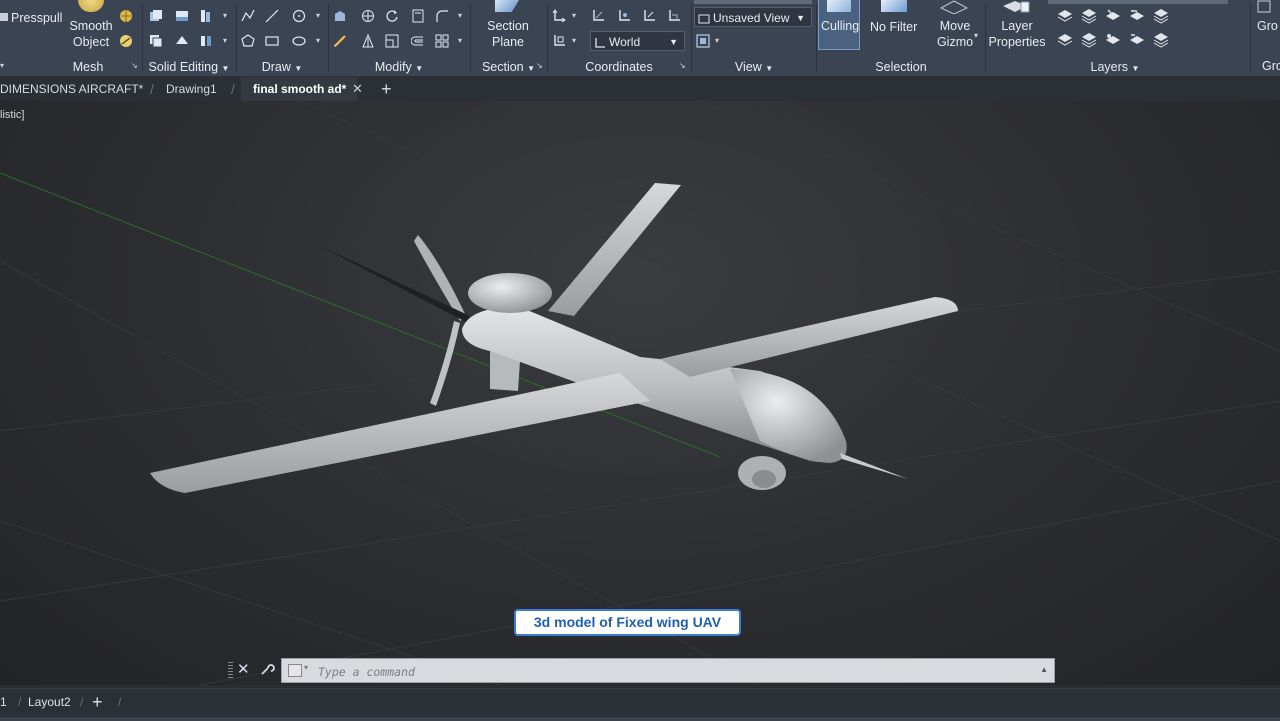  I want to click on smooth-object-button: Smooth Object, so click(91, 34).